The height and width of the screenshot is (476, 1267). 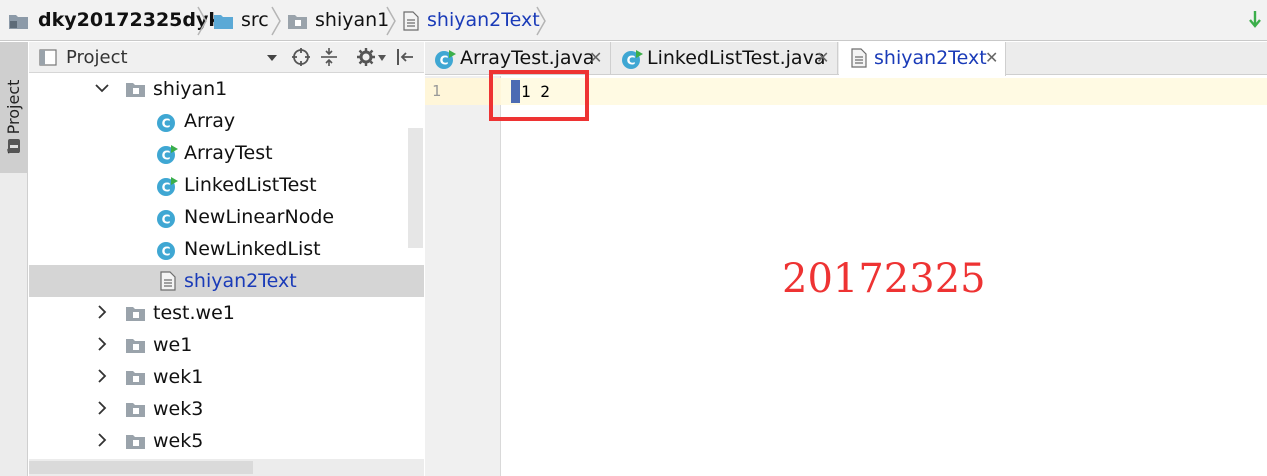 What do you see at coordinates (352, 20) in the screenshot?
I see `breadcrumb-package-label: shiyan1` at bounding box center [352, 20].